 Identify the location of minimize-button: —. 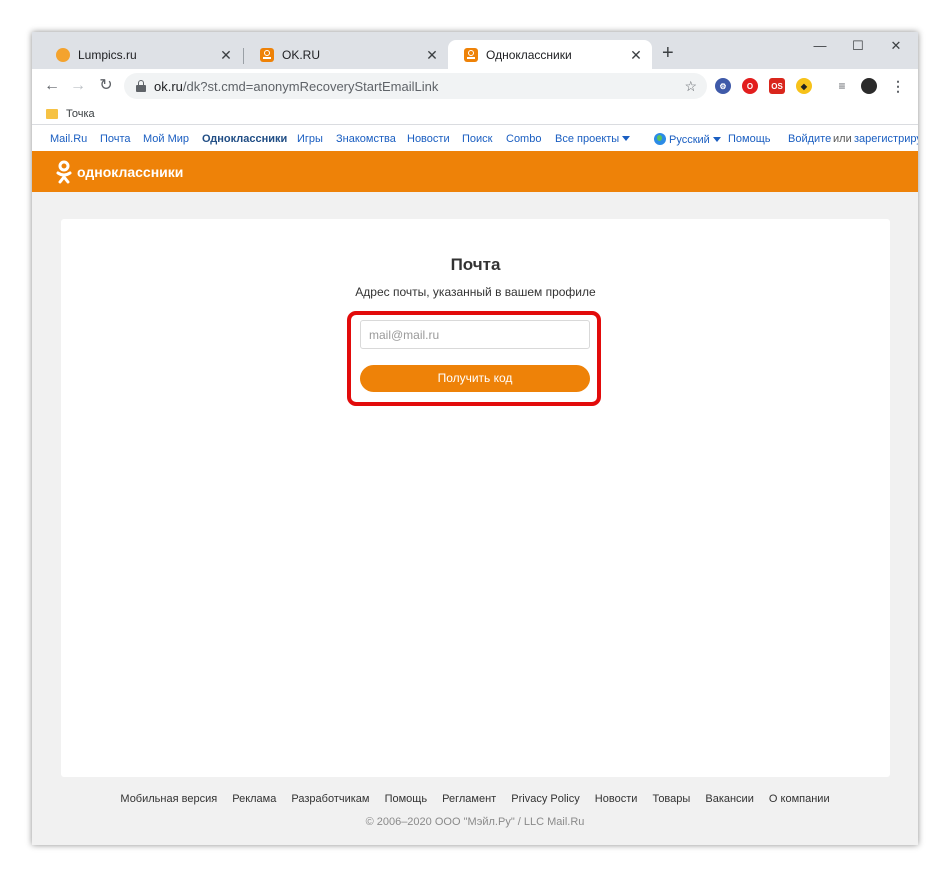
(820, 46).